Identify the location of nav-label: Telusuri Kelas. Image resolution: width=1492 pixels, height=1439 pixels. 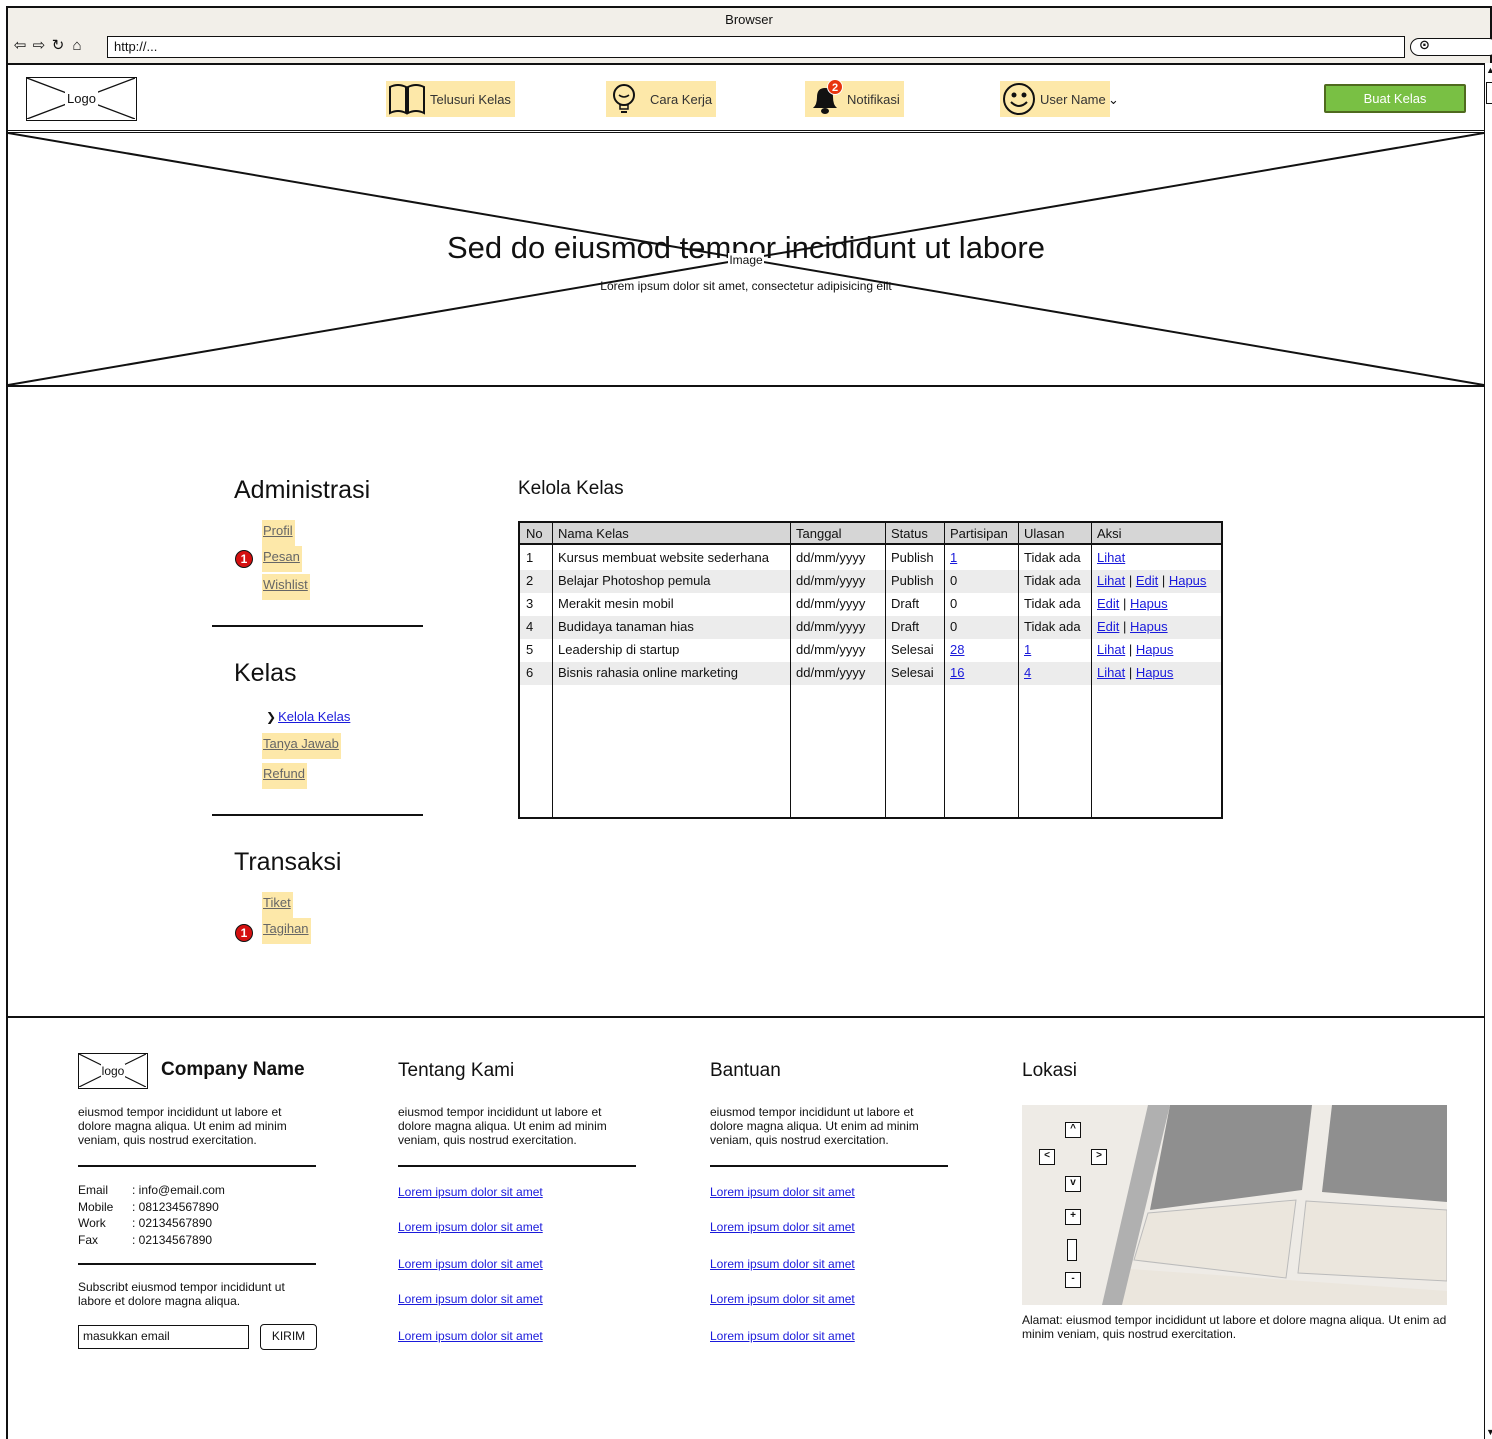
(470, 99).